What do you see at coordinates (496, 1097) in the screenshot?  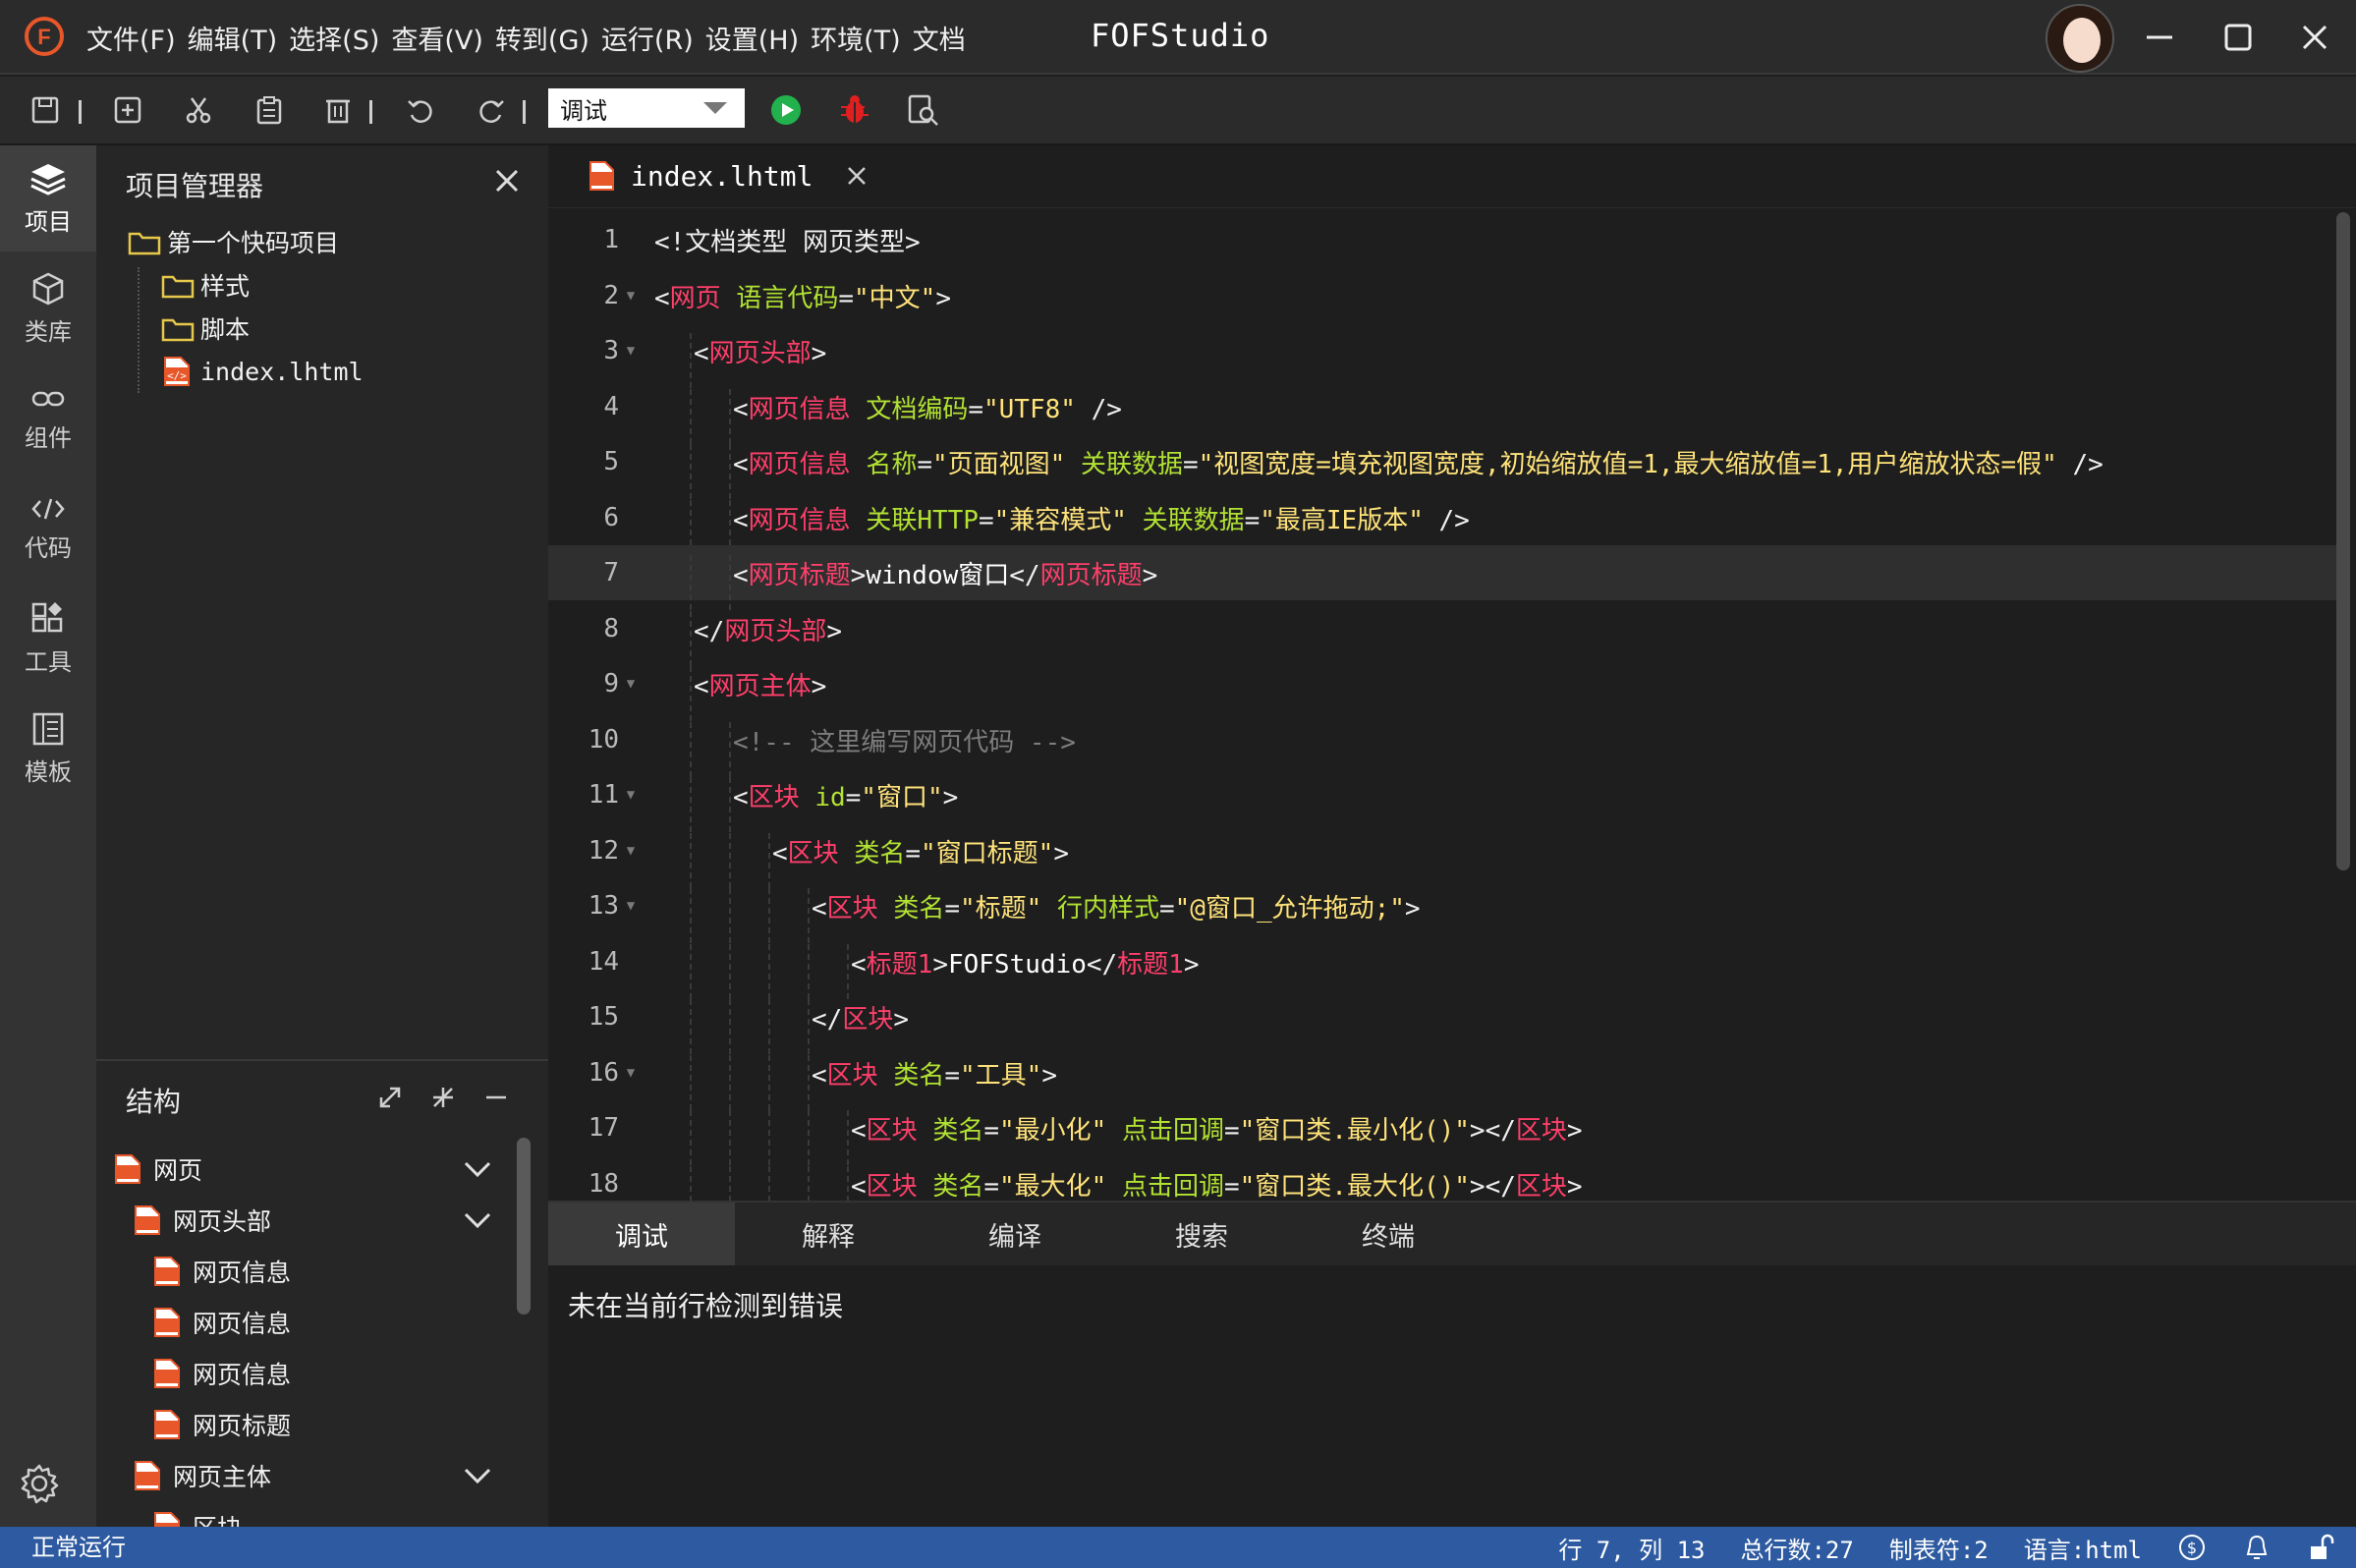 I see `minimize-panel-button` at bounding box center [496, 1097].